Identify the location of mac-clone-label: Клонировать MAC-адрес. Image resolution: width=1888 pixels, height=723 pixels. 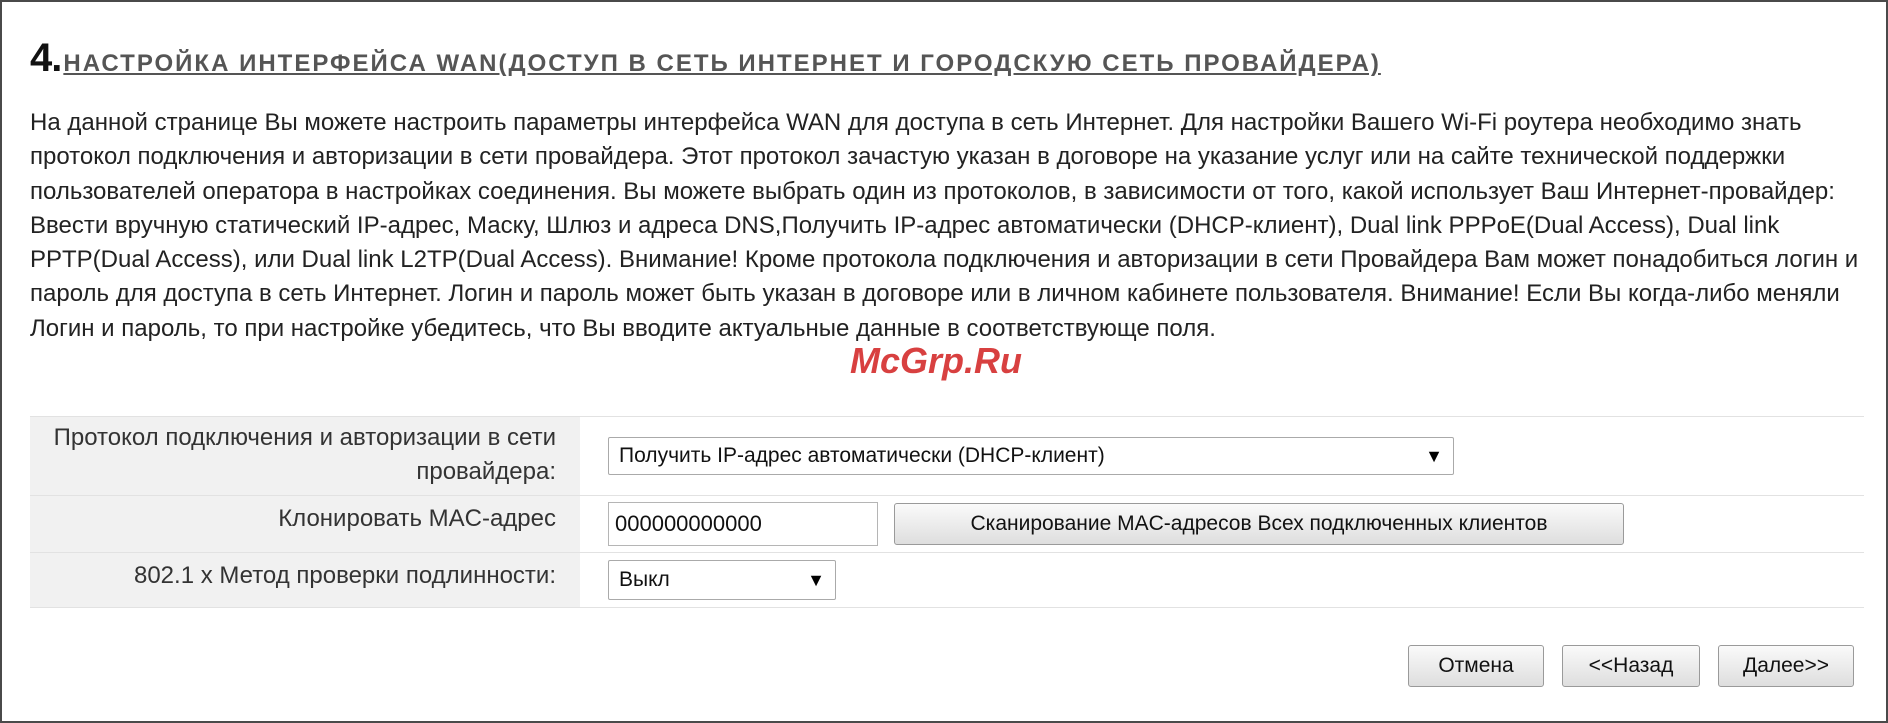
(305, 524).